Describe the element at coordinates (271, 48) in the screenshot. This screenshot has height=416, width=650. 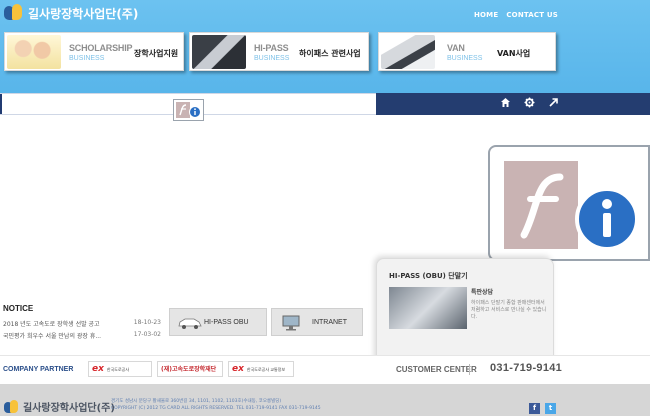
I see `hipass-en-title: HI-PASS` at that location.